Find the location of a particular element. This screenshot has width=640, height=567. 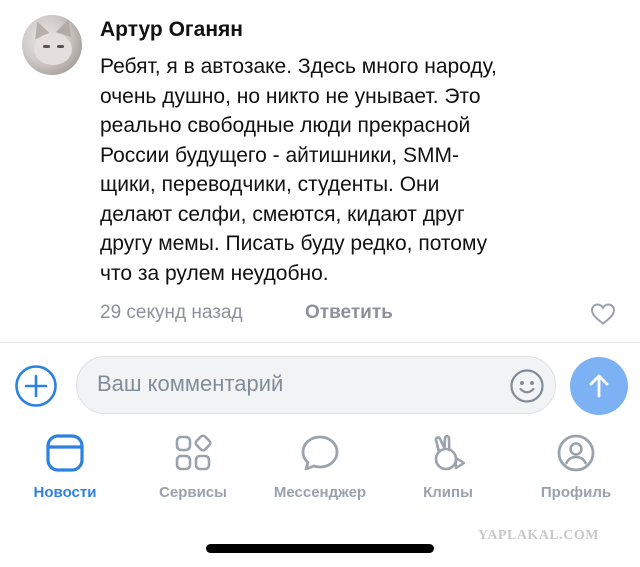

tab-messenger: Мессенджер is located at coordinates (320, 466).